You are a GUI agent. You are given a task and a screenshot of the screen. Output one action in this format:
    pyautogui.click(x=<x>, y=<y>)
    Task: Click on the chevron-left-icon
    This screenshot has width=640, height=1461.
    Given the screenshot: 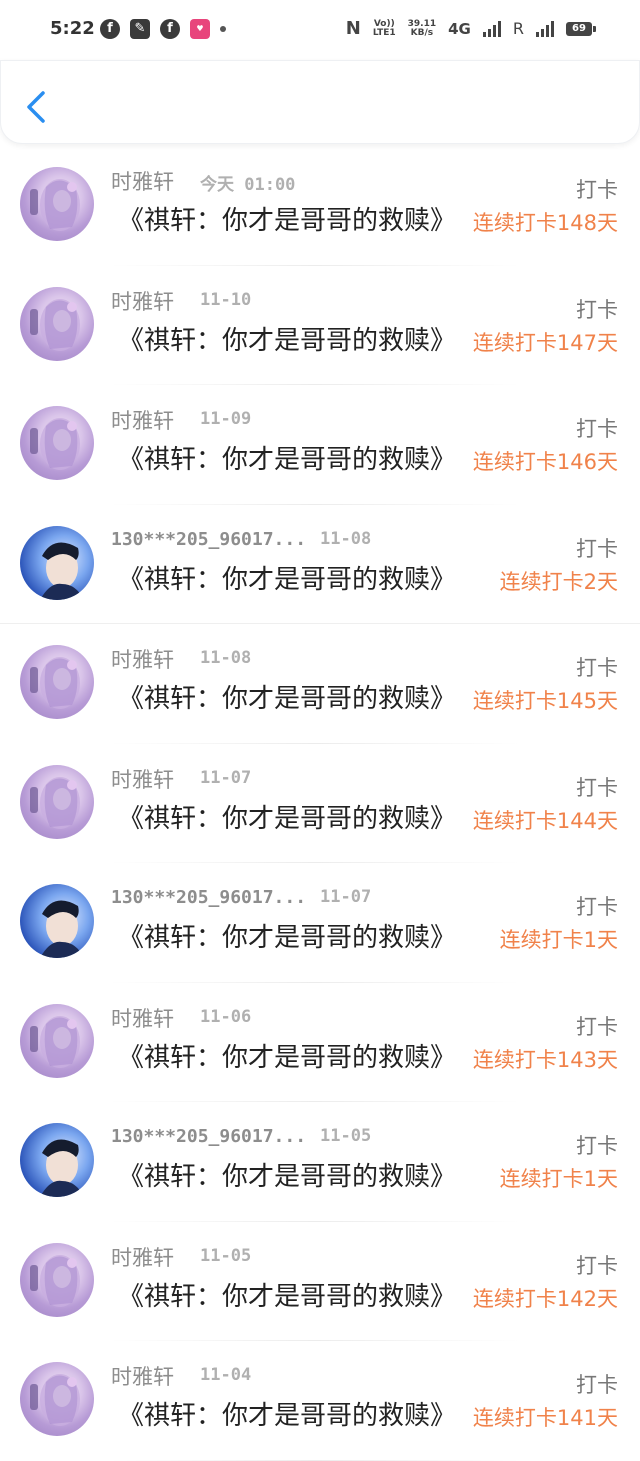 What is the action you would take?
    pyautogui.click(x=36, y=107)
    